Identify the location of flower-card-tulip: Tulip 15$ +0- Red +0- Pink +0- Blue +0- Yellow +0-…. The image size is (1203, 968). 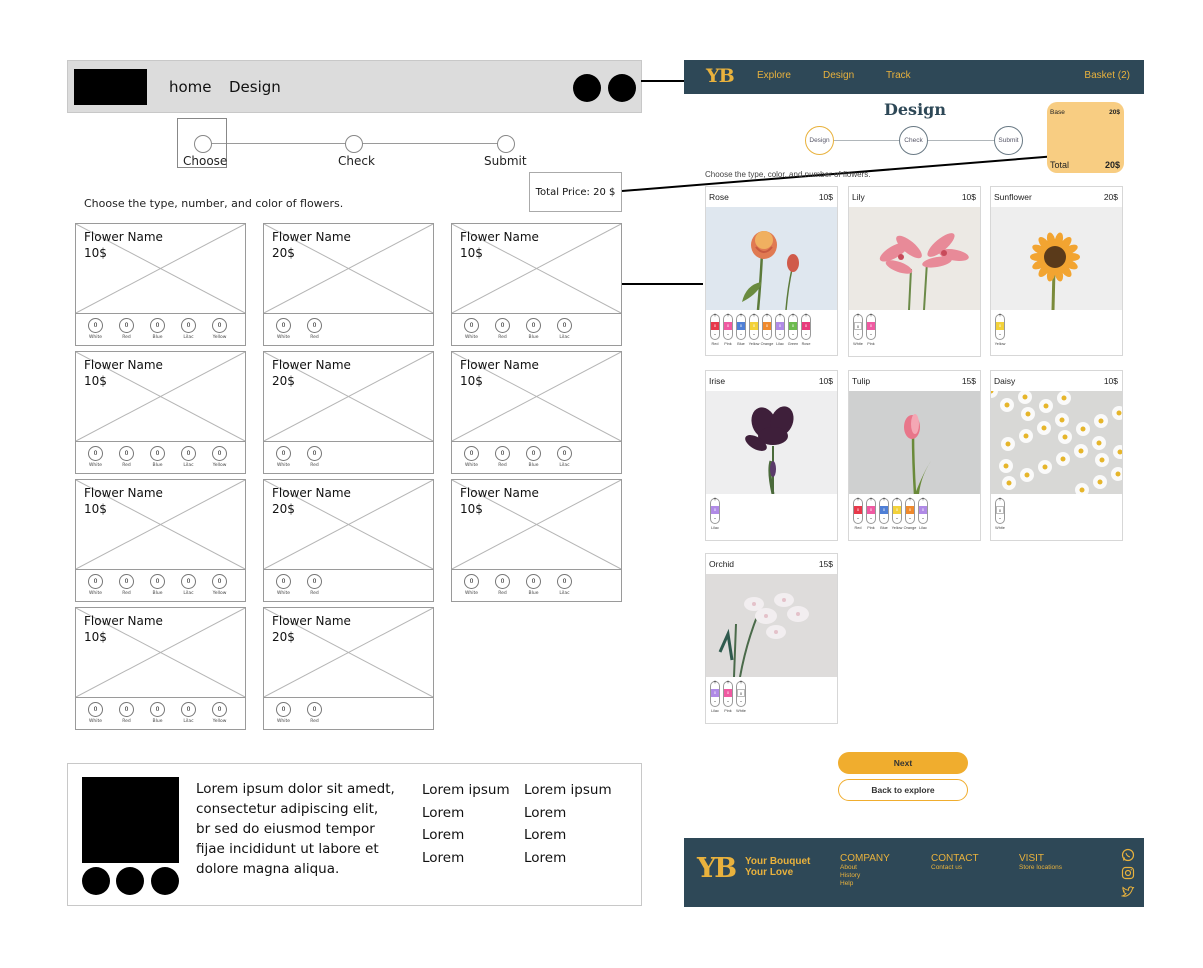
(914, 455).